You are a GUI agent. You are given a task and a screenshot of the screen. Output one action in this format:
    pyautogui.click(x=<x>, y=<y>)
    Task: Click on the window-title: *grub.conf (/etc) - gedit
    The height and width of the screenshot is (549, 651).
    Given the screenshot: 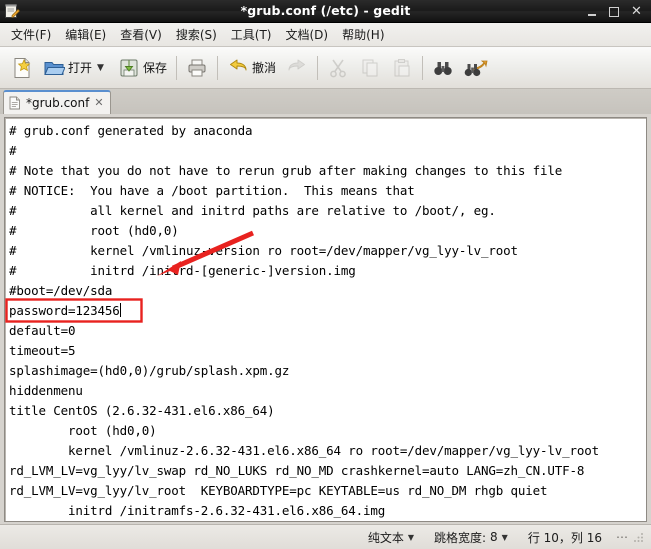 What is the action you would take?
    pyautogui.click(x=325, y=10)
    